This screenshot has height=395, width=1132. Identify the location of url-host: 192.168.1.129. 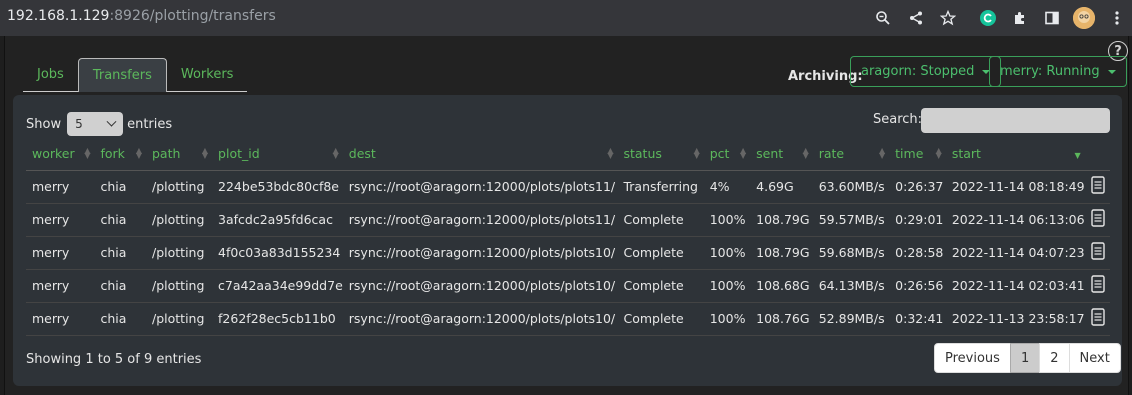
(58, 16).